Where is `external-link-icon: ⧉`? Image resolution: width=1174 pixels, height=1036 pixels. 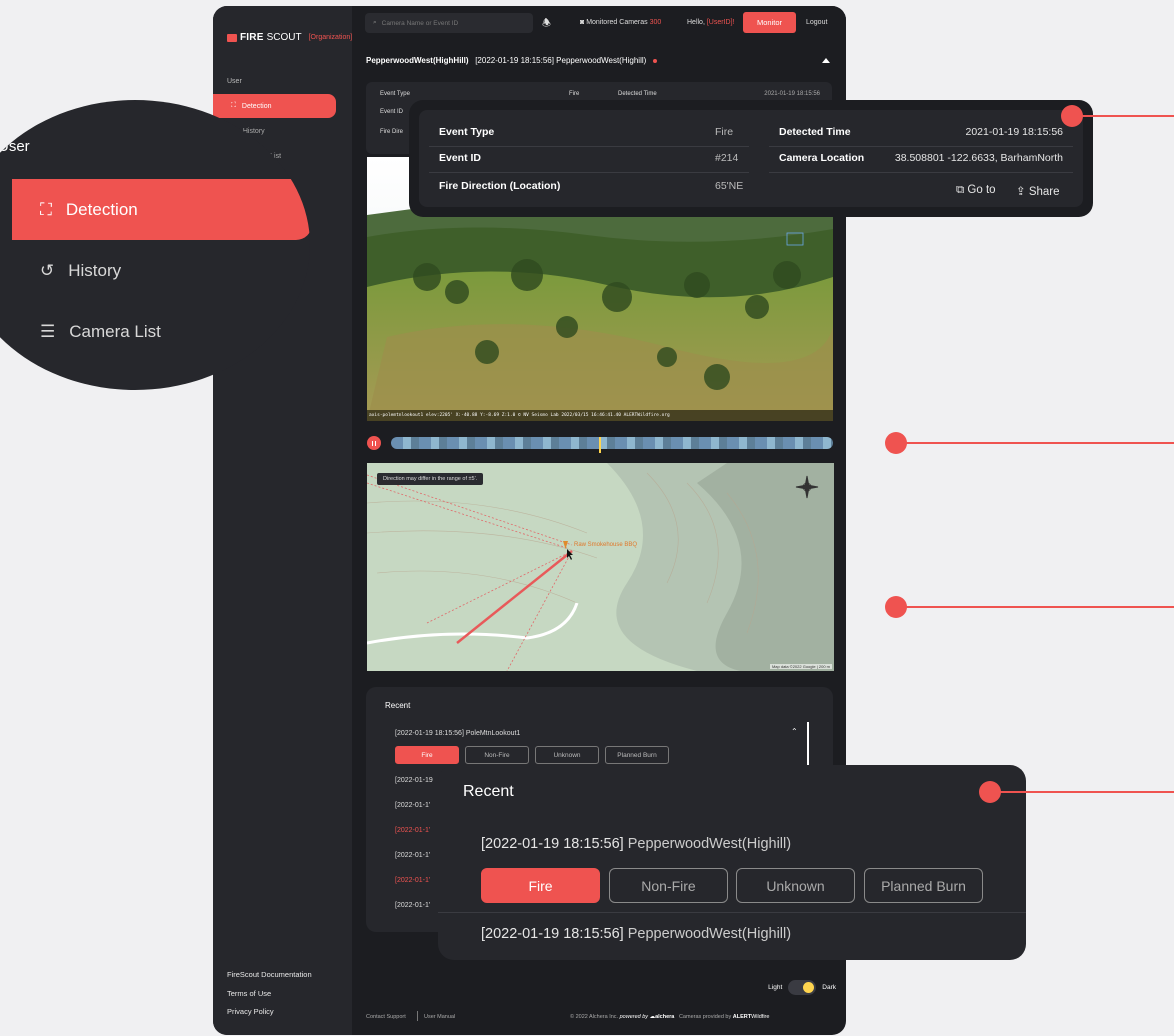 external-link-icon: ⧉ is located at coordinates (960, 190).